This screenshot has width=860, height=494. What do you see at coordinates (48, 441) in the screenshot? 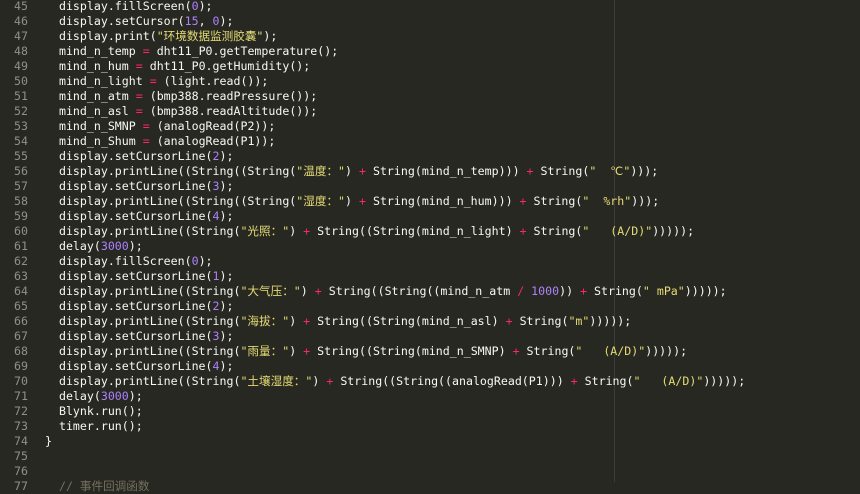
I see `code-text: }` at bounding box center [48, 441].